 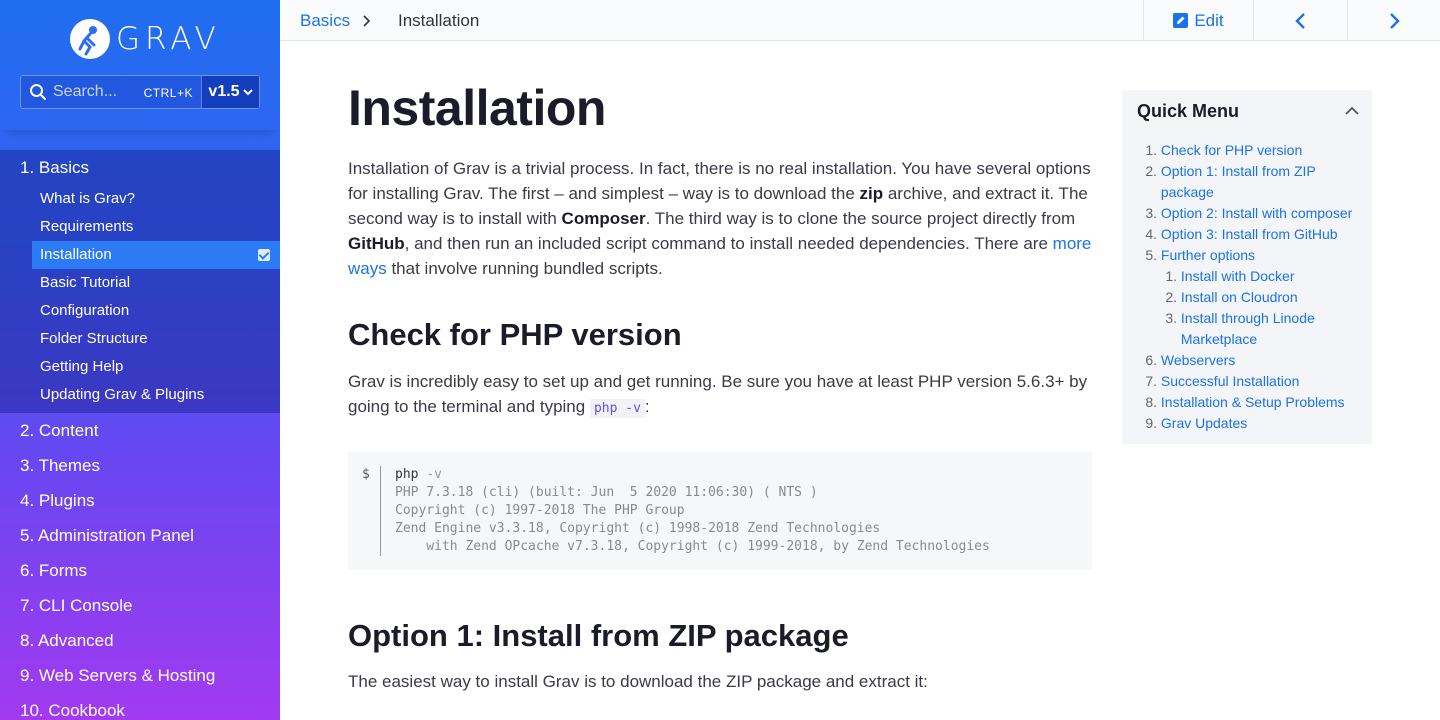 What do you see at coordinates (1247, 111) in the screenshot?
I see `quick-menu-header: Quick Menu` at bounding box center [1247, 111].